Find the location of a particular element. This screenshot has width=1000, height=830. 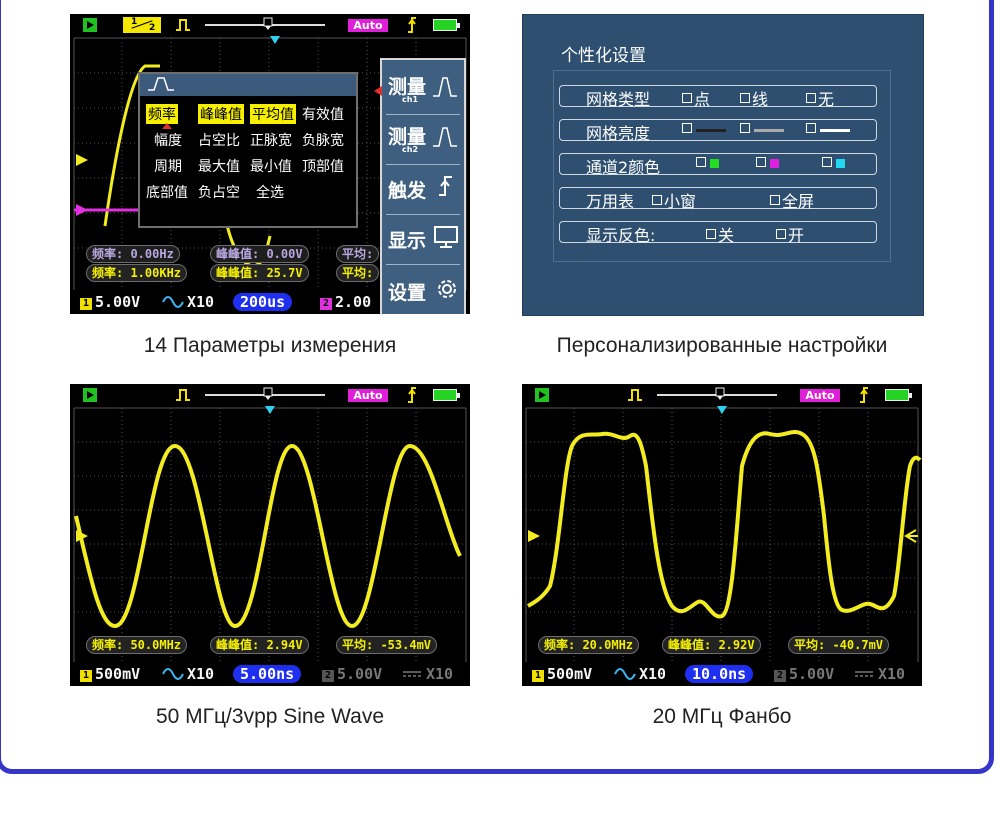

menu-item-vpp: 峰峰值 is located at coordinates (221, 114).